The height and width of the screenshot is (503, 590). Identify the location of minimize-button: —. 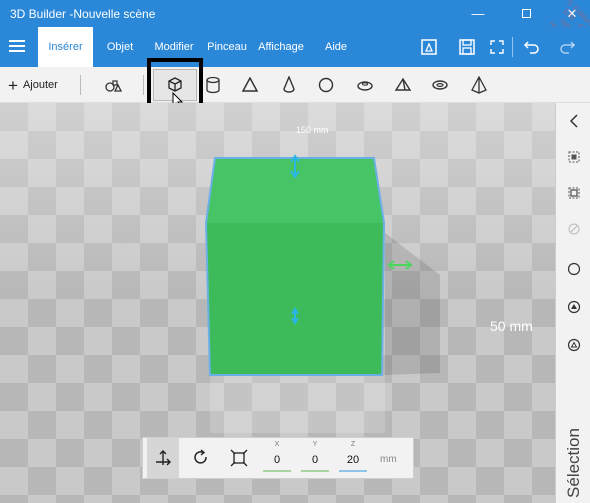
(478, 13).